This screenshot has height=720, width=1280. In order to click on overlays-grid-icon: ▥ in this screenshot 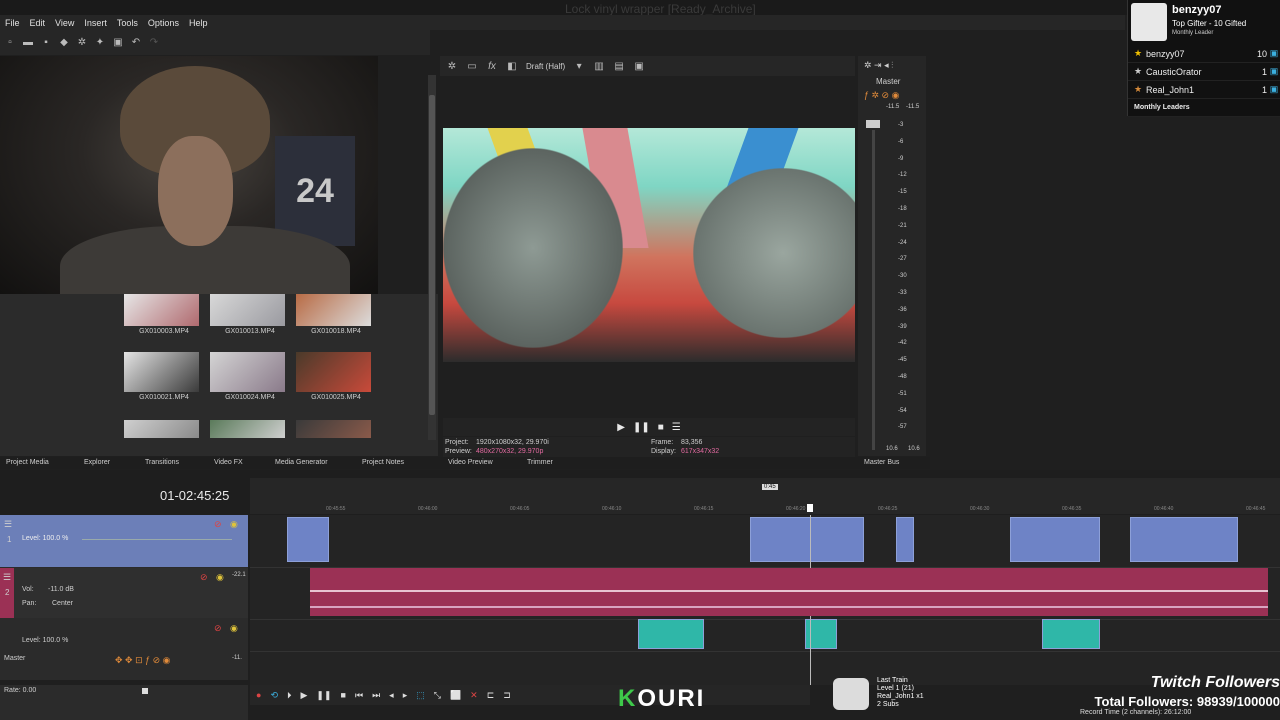, I will do `click(599, 66)`.